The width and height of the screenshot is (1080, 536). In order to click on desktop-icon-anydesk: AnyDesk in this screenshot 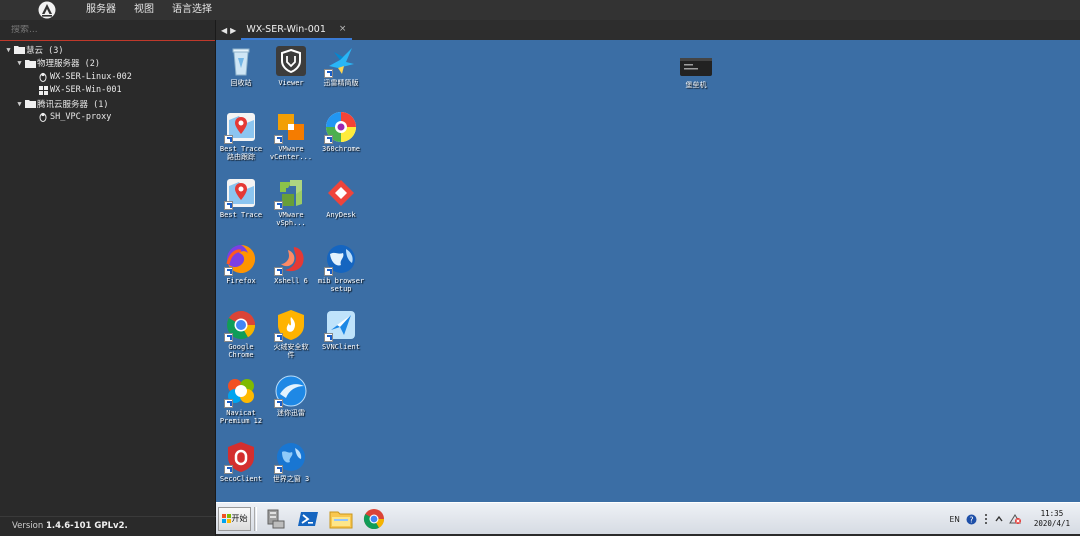, I will do `click(341, 197)`.